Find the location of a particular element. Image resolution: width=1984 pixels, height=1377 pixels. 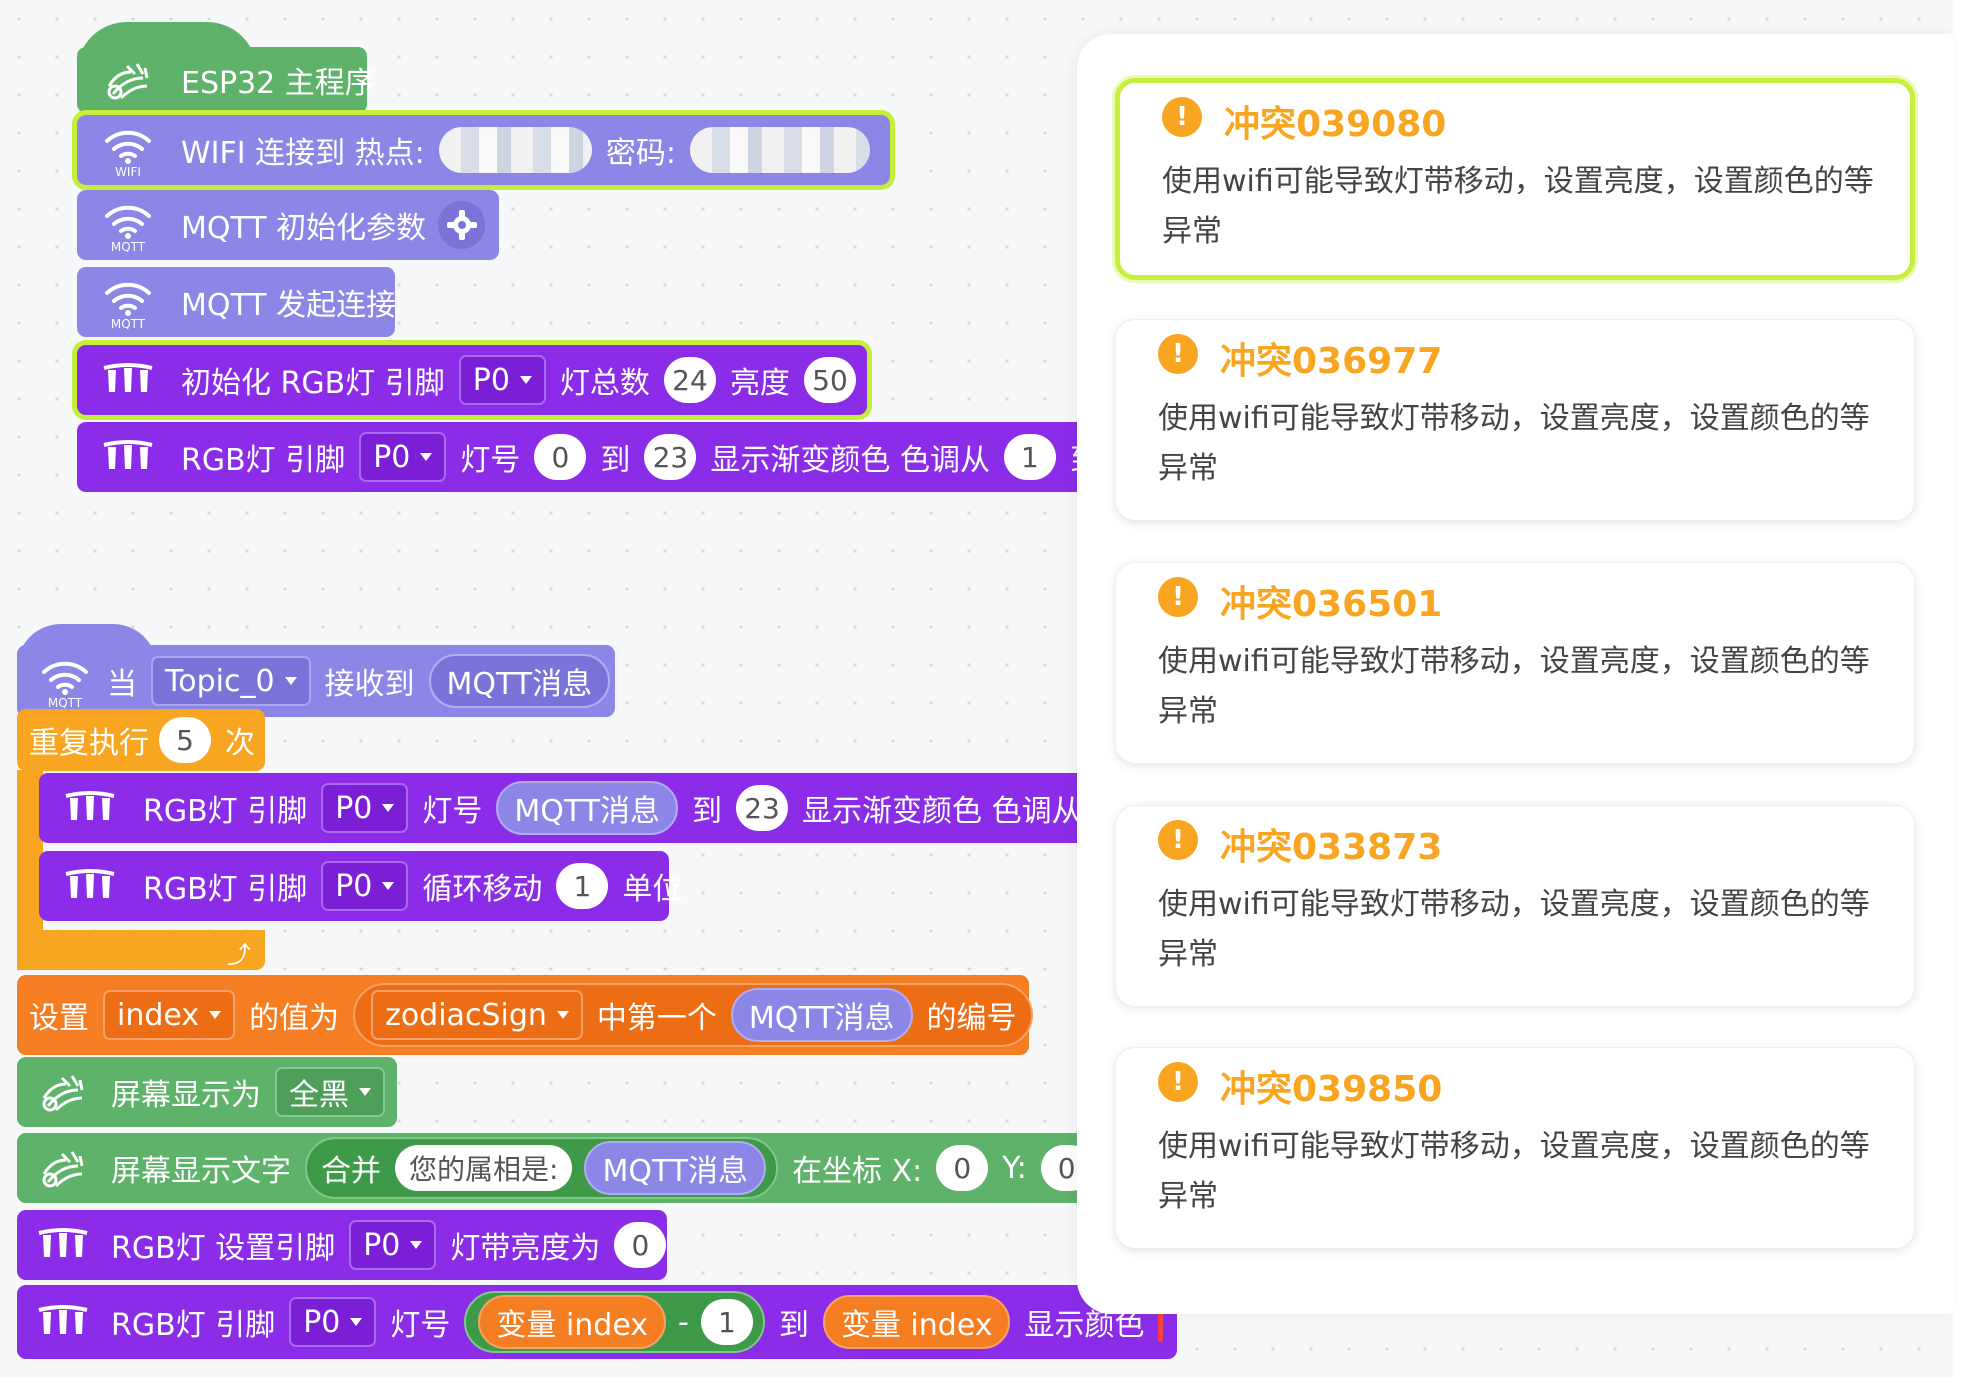

gear-icon is located at coordinates (461, 225).